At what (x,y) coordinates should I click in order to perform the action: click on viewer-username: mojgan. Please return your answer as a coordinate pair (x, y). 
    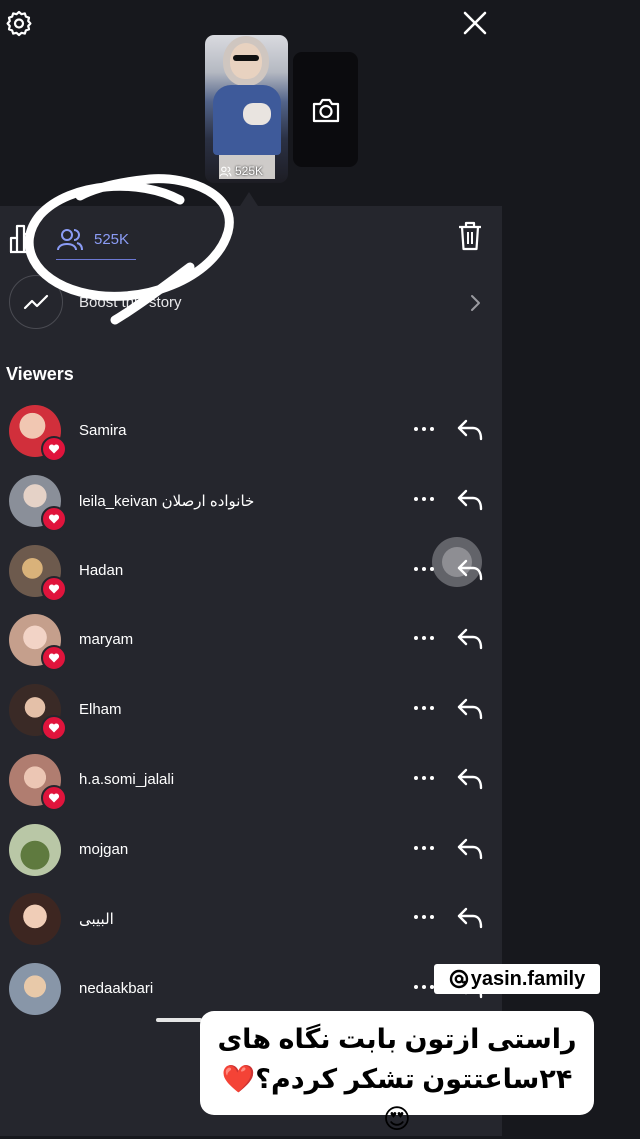
    Looking at the image, I should click on (103, 849).